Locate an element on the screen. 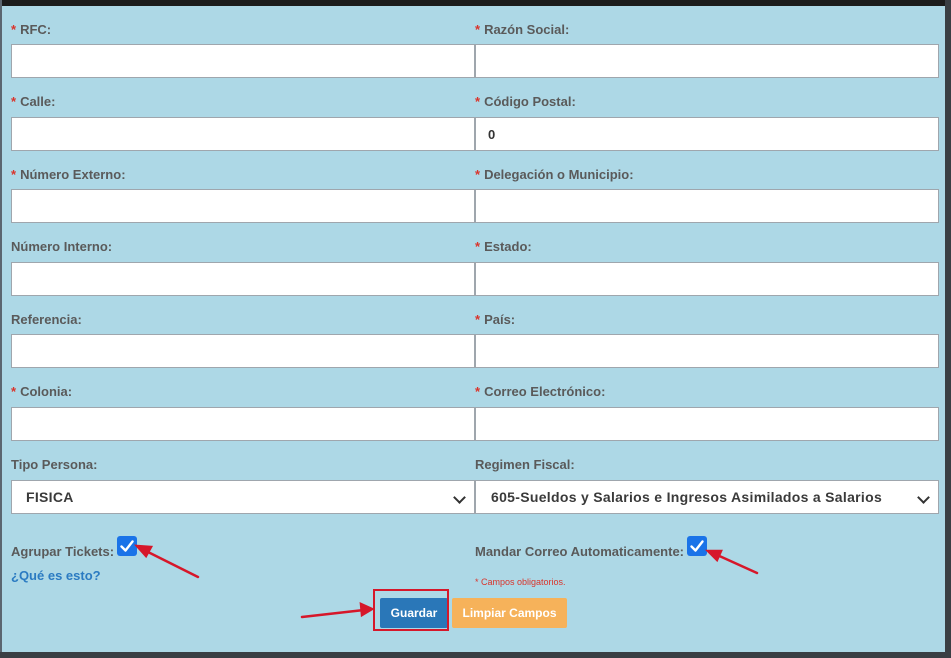 This screenshot has height=658, width=951. mandar-correo-label-text: Mandar Correo Automaticamente: is located at coordinates (579, 551).